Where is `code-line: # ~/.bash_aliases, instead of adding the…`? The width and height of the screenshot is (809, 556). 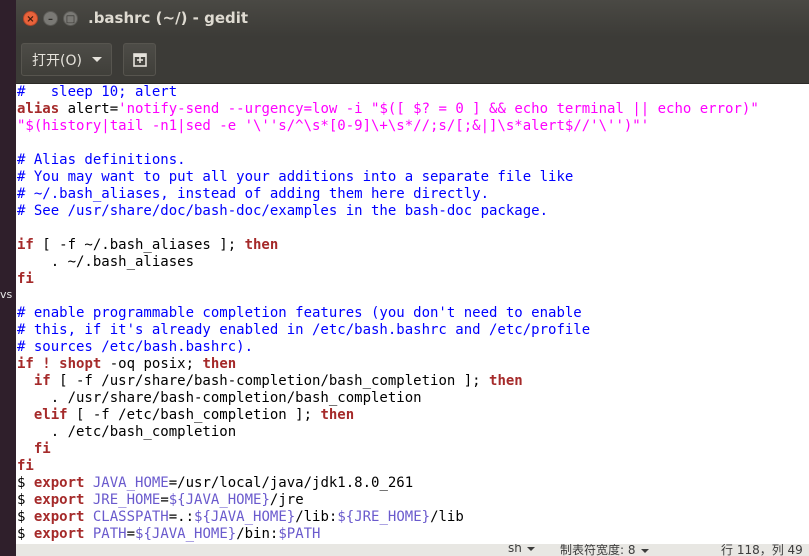
code-line: # ~/.bash_aliases, instead of adding the… is located at coordinates (412, 194).